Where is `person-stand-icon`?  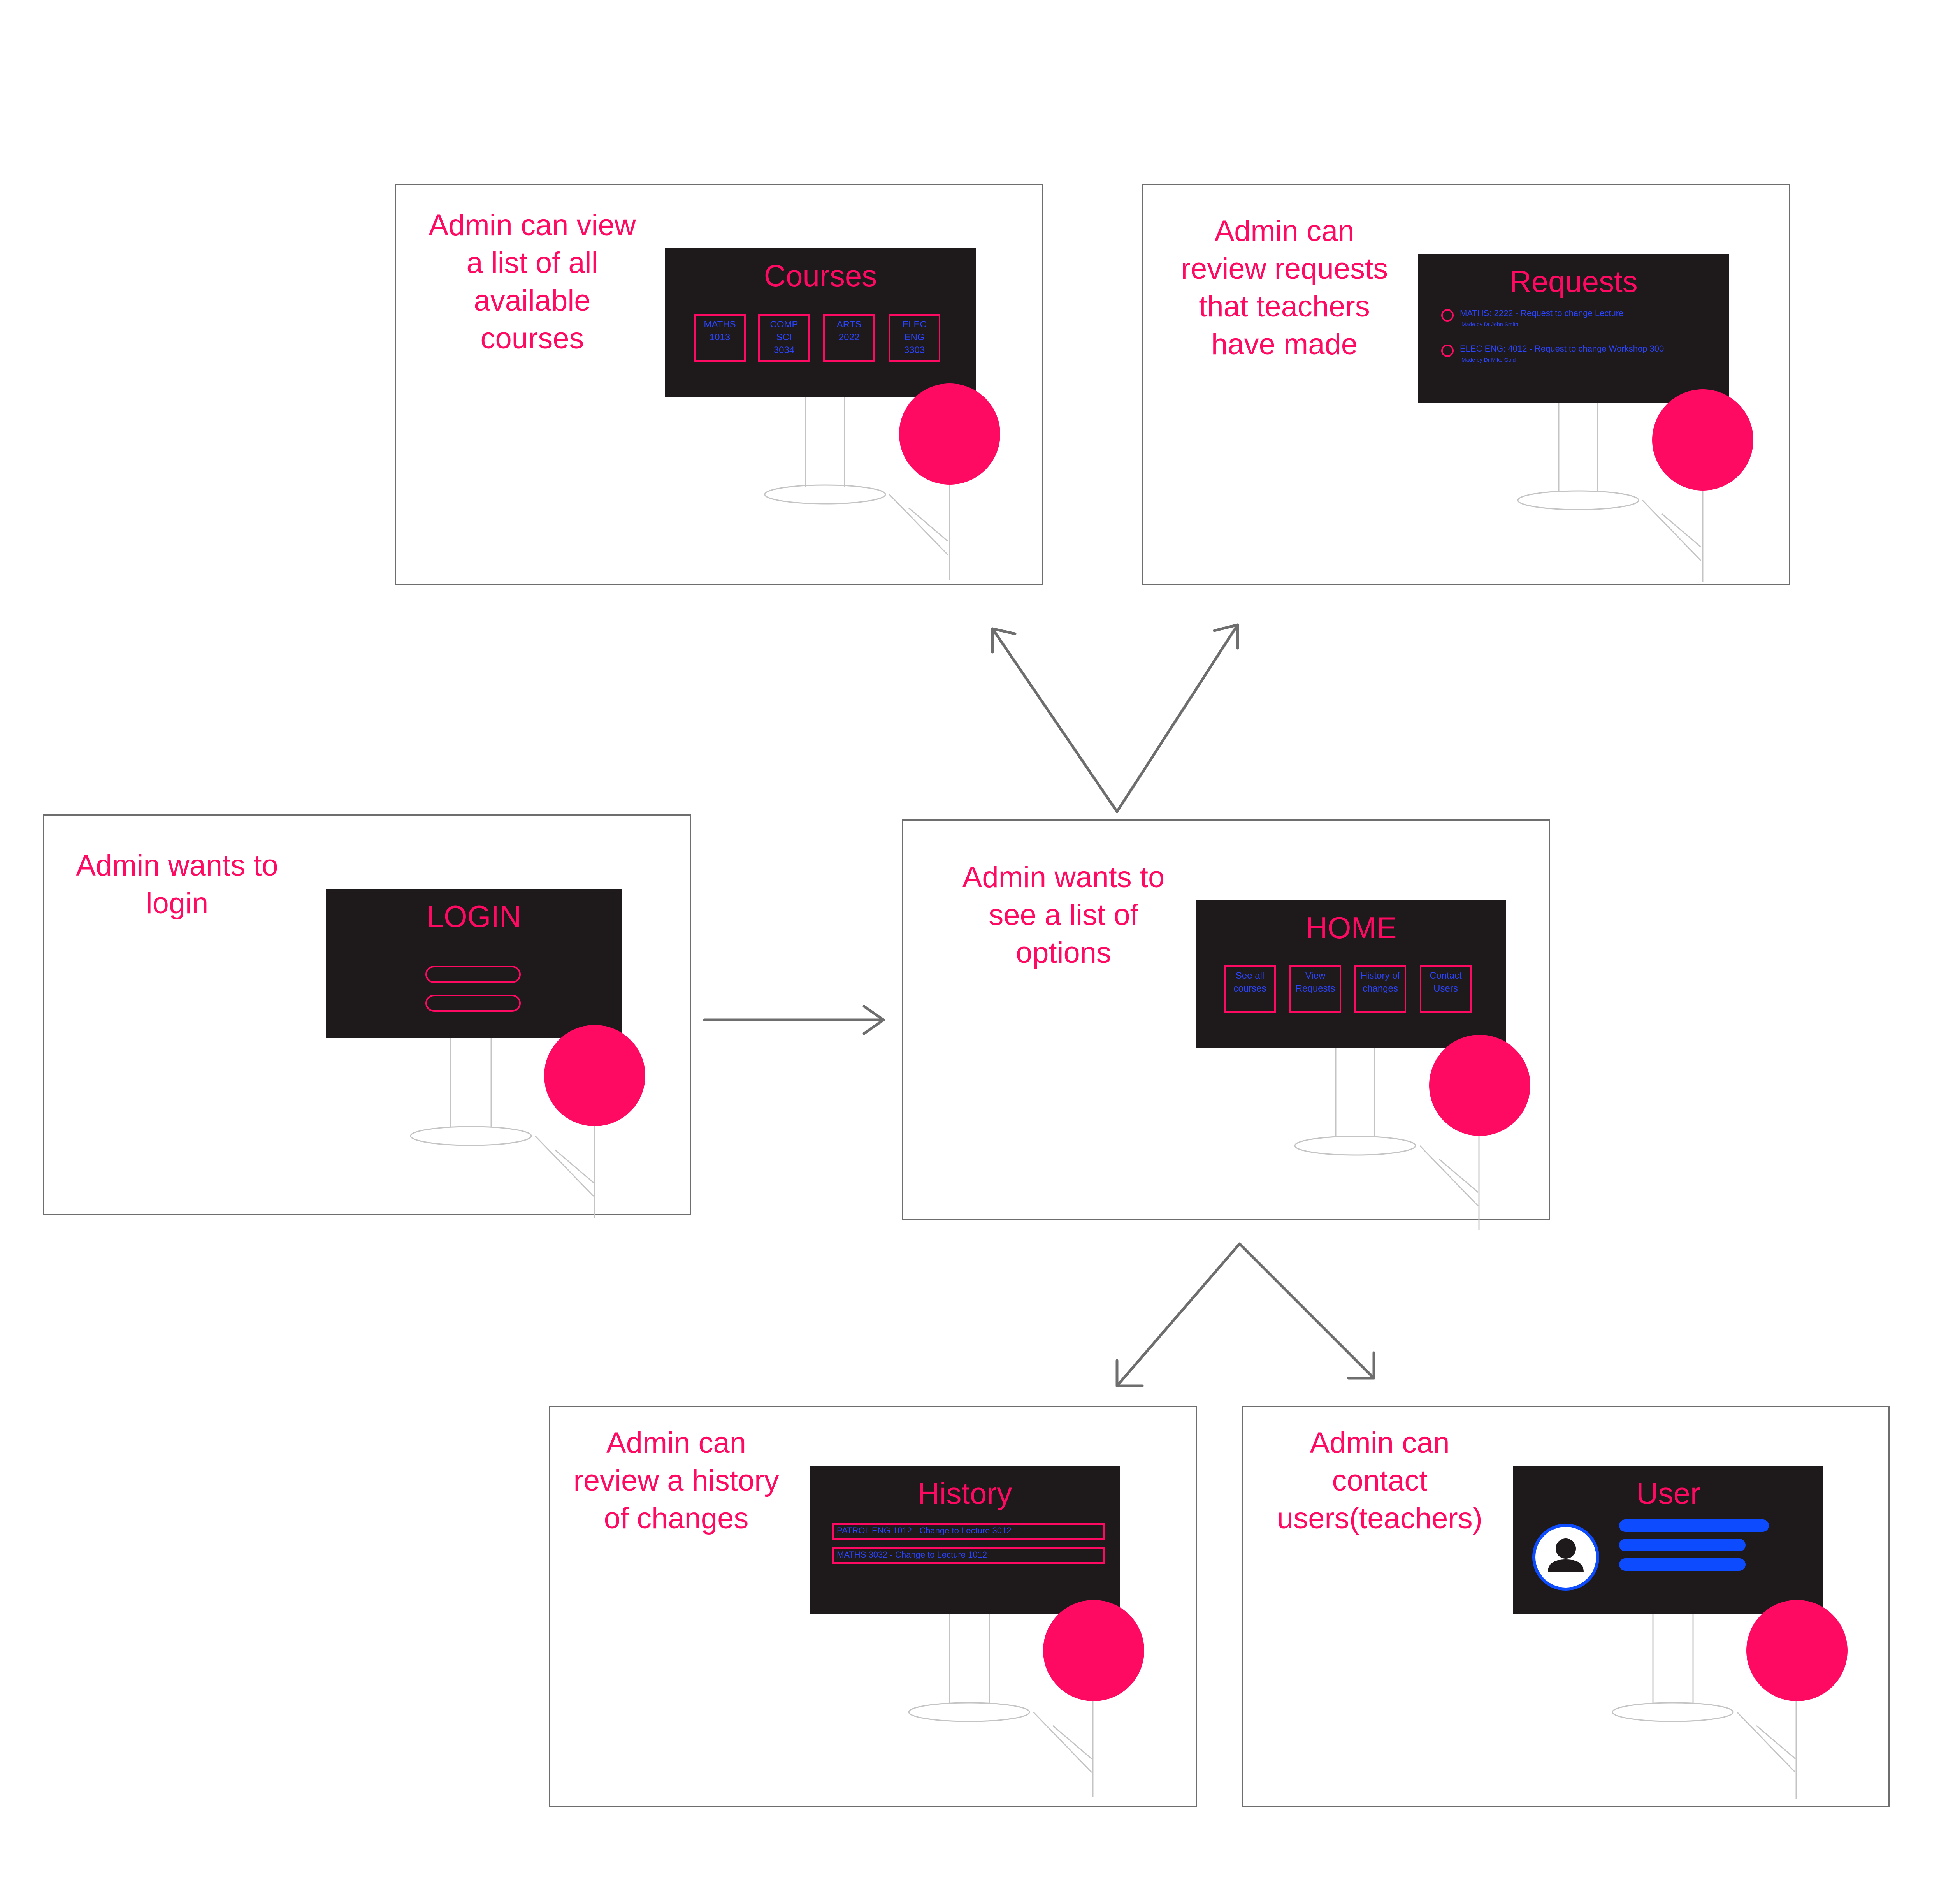
person-stand-icon is located at coordinates (1704, 1706).